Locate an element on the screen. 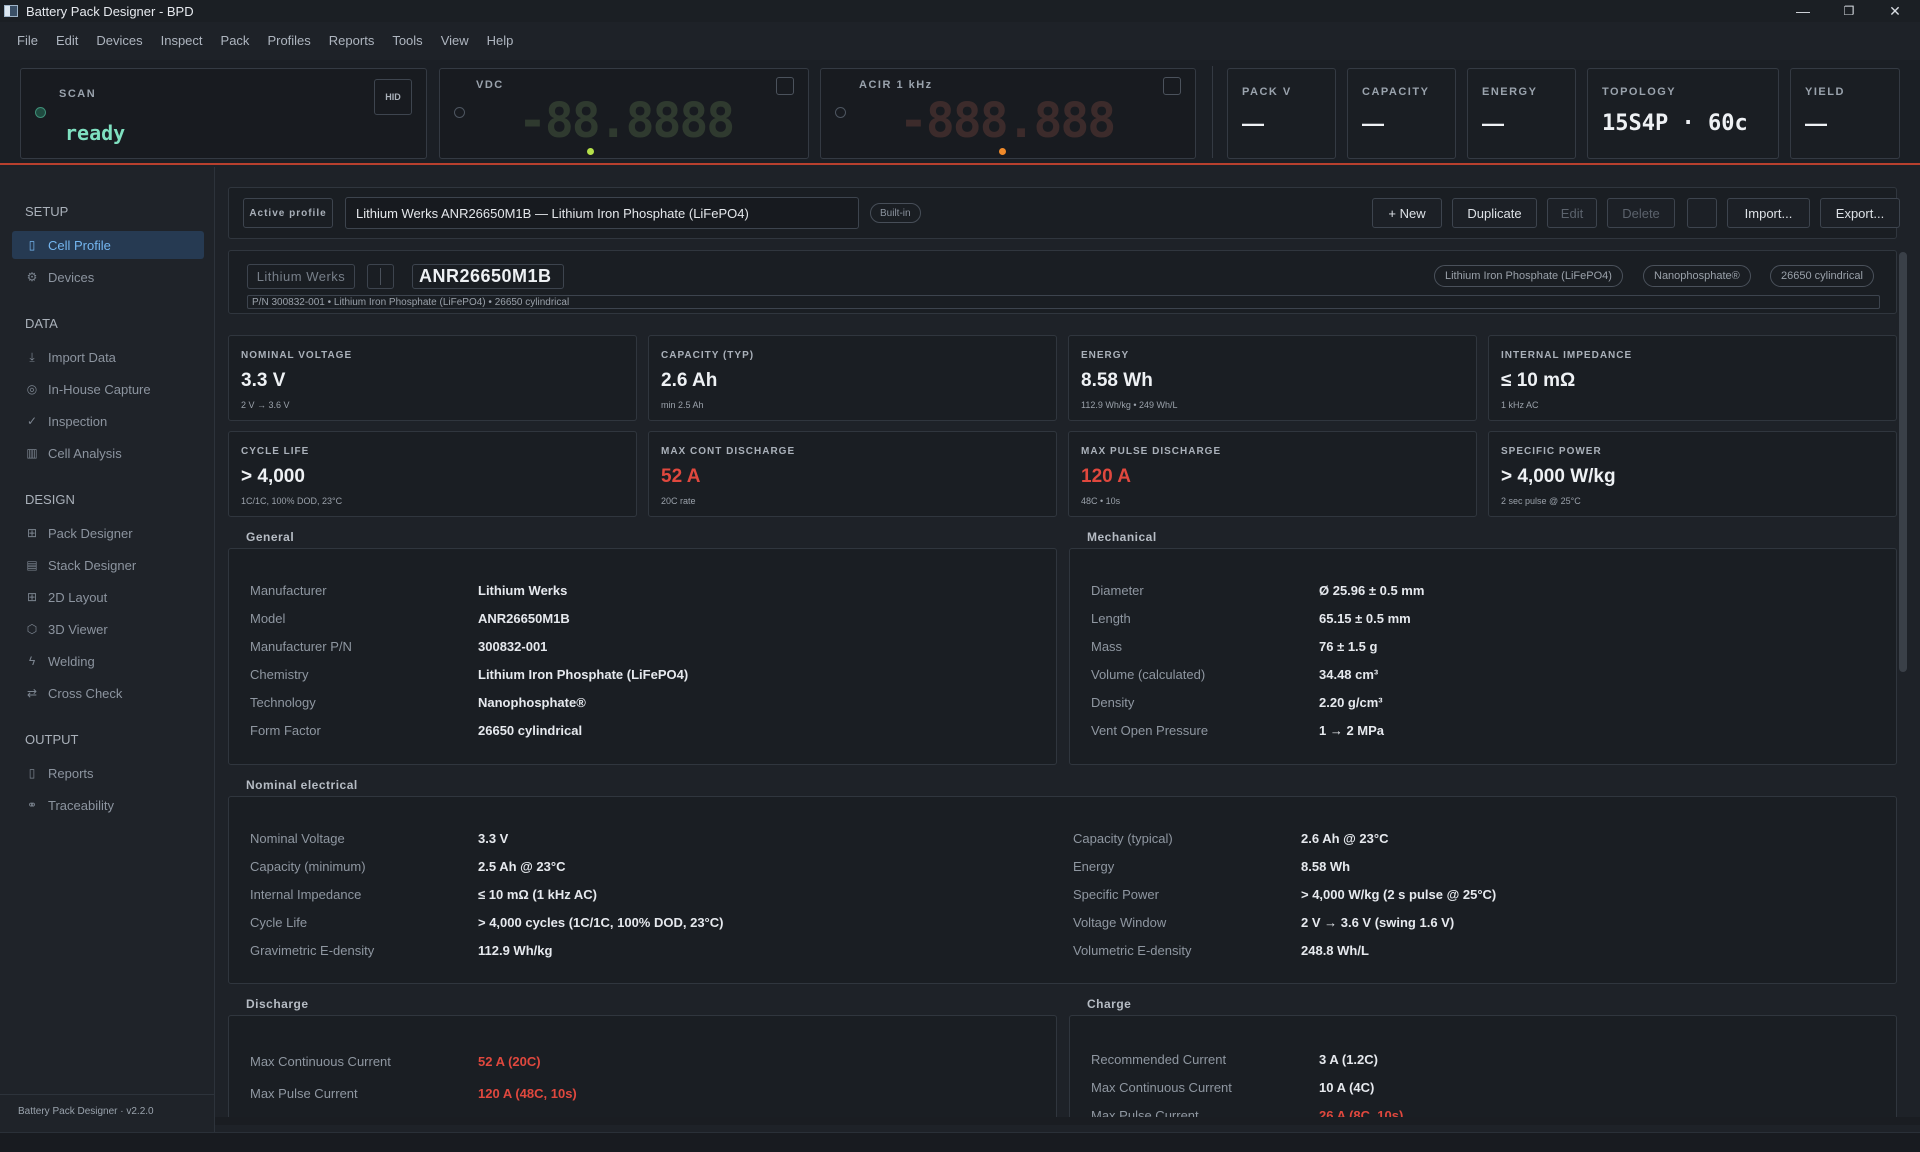 The height and width of the screenshot is (1152, 1920). vdc-label: VDC is located at coordinates (490, 85).